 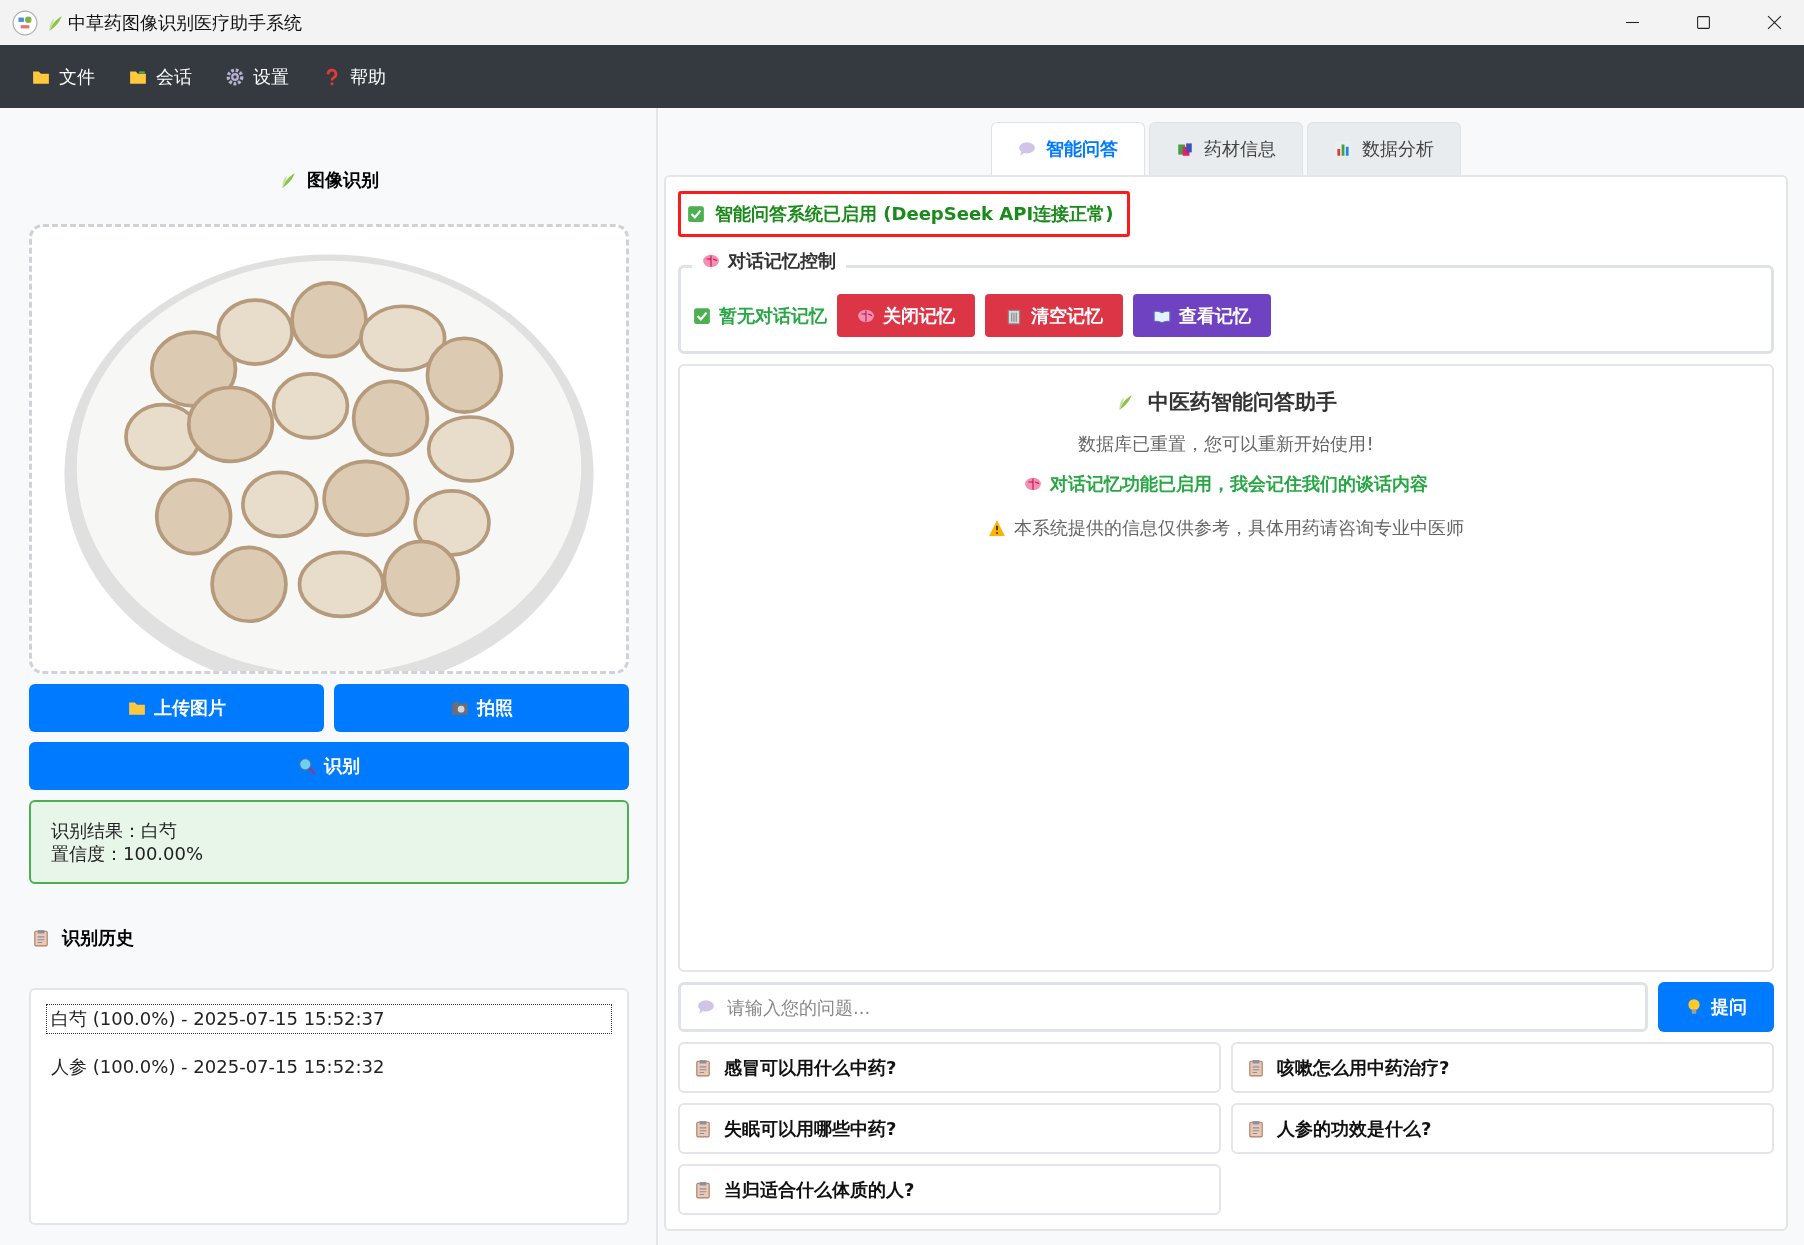 What do you see at coordinates (1054, 315) in the screenshot?
I see `memory-button: 清空记忆` at bounding box center [1054, 315].